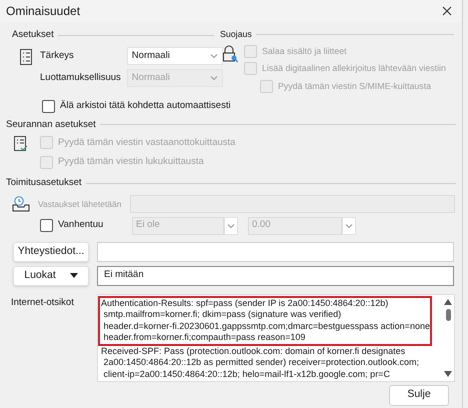  What do you see at coordinates (51, 125) in the screenshot?
I see `section-heading: Seurannan asetukset` at bounding box center [51, 125].